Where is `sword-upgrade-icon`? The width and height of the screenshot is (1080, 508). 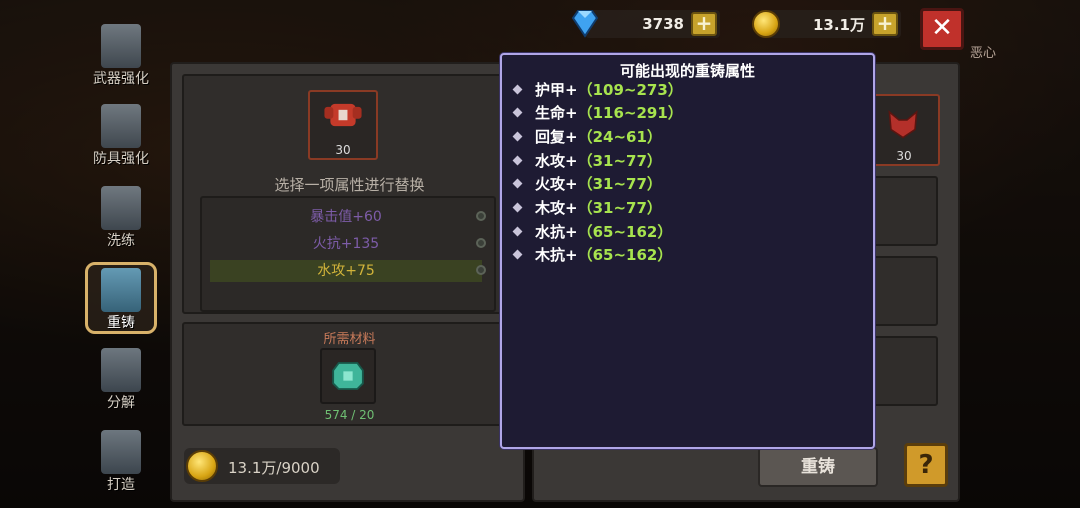
sword-upgrade-icon is located at coordinates (121, 46).